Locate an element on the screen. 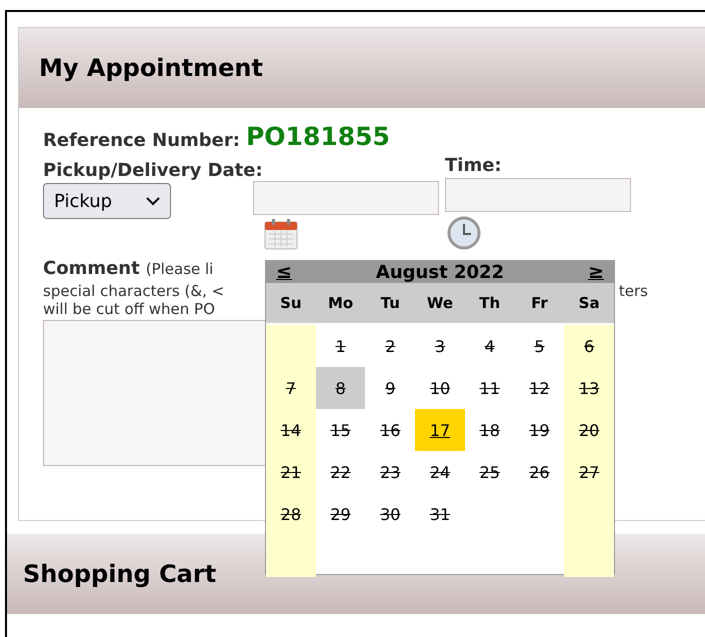 The image size is (705, 637). calendar-day: 9 is located at coordinates (390, 388).